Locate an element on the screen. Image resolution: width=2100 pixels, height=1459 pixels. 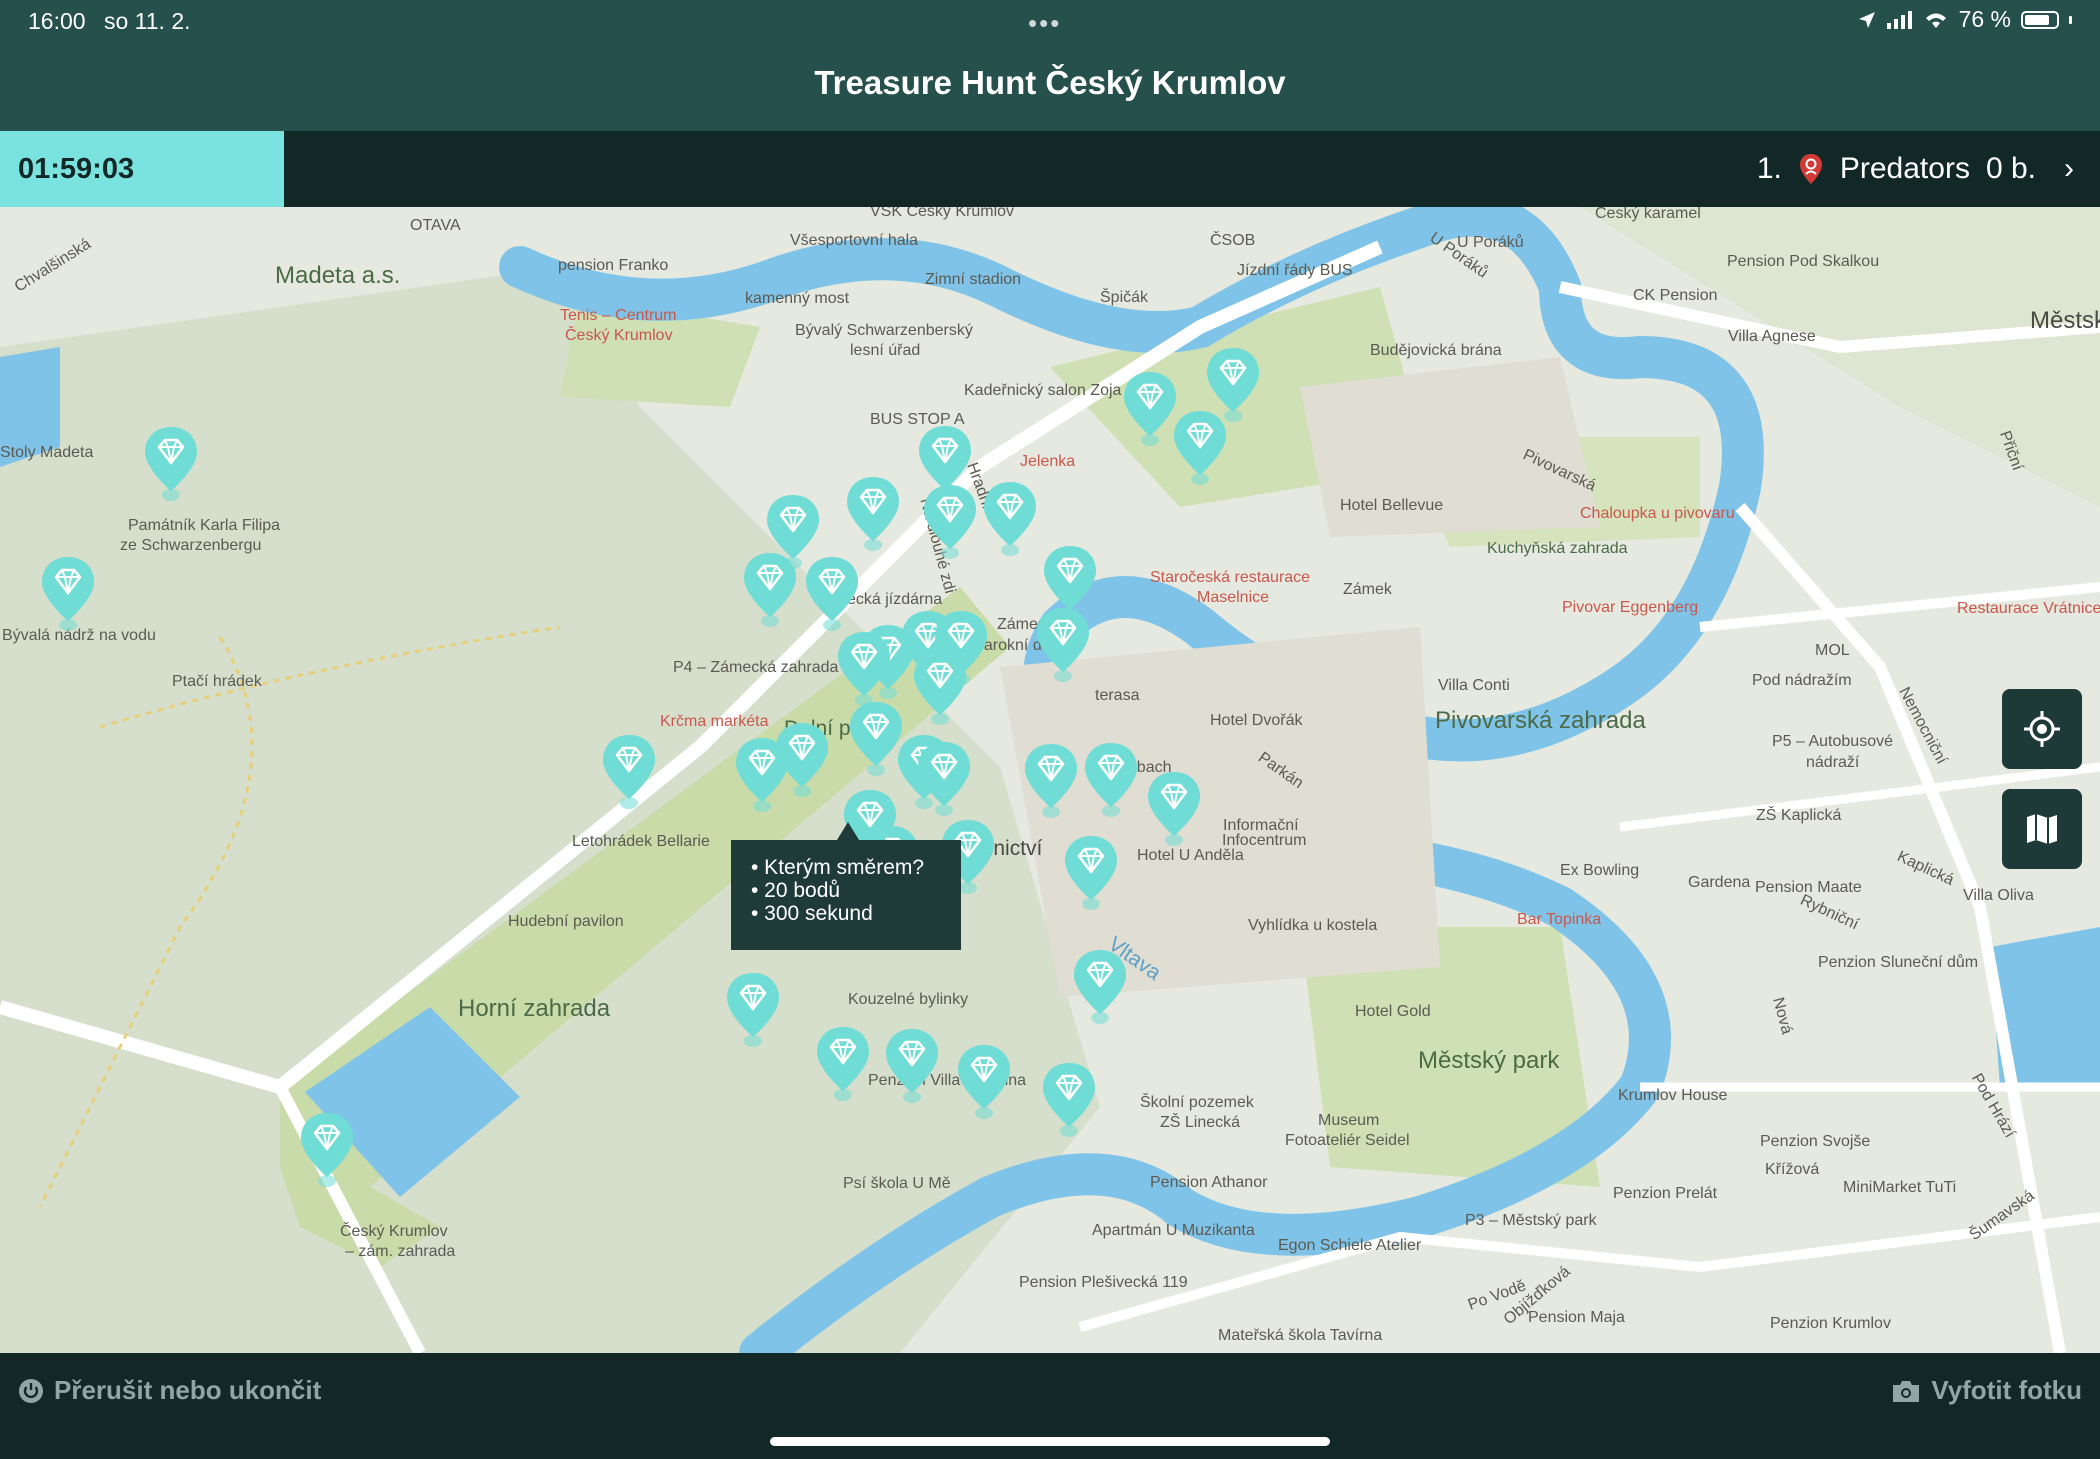
map-label: MiniMarket TuTi is located at coordinates (1900, 1187).